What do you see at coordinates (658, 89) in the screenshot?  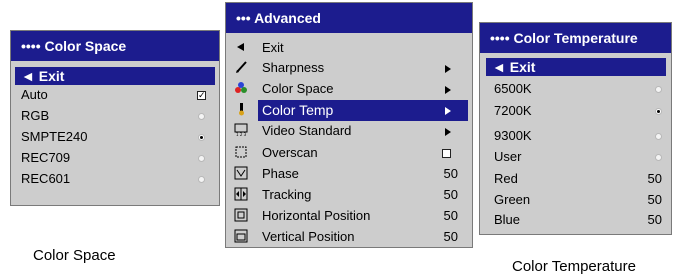 I see `6500k-radio` at bounding box center [658, 89].